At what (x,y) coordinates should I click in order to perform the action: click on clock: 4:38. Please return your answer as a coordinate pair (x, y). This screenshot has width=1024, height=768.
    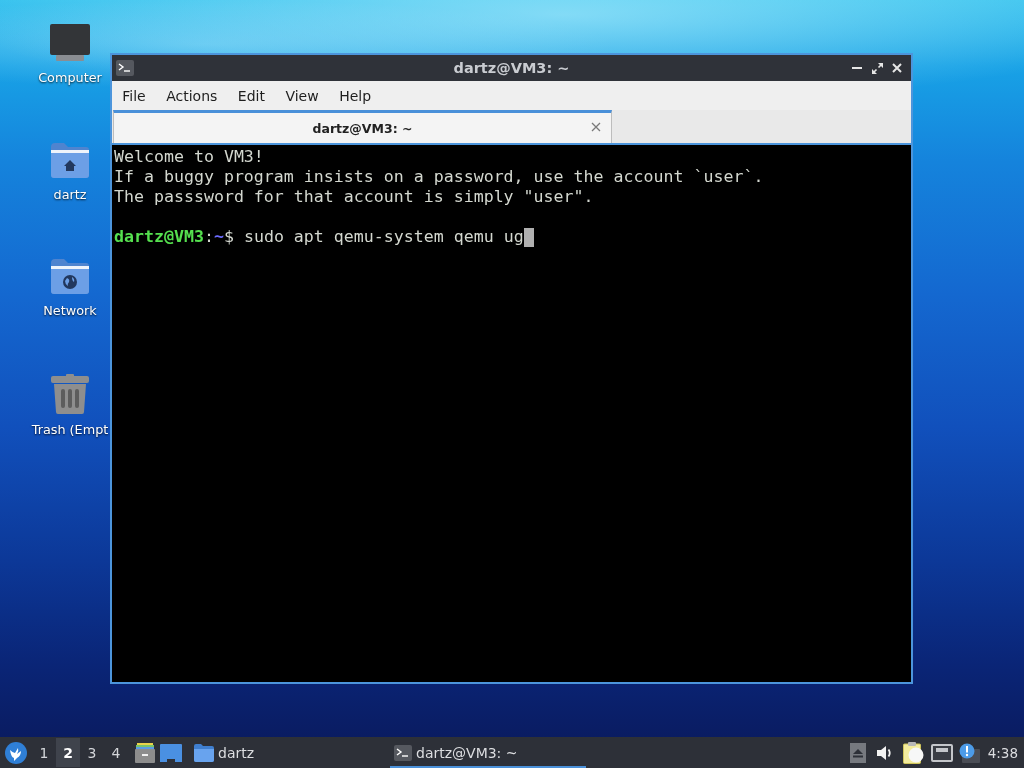
    Looking at the image, I should click on (1002, 752).